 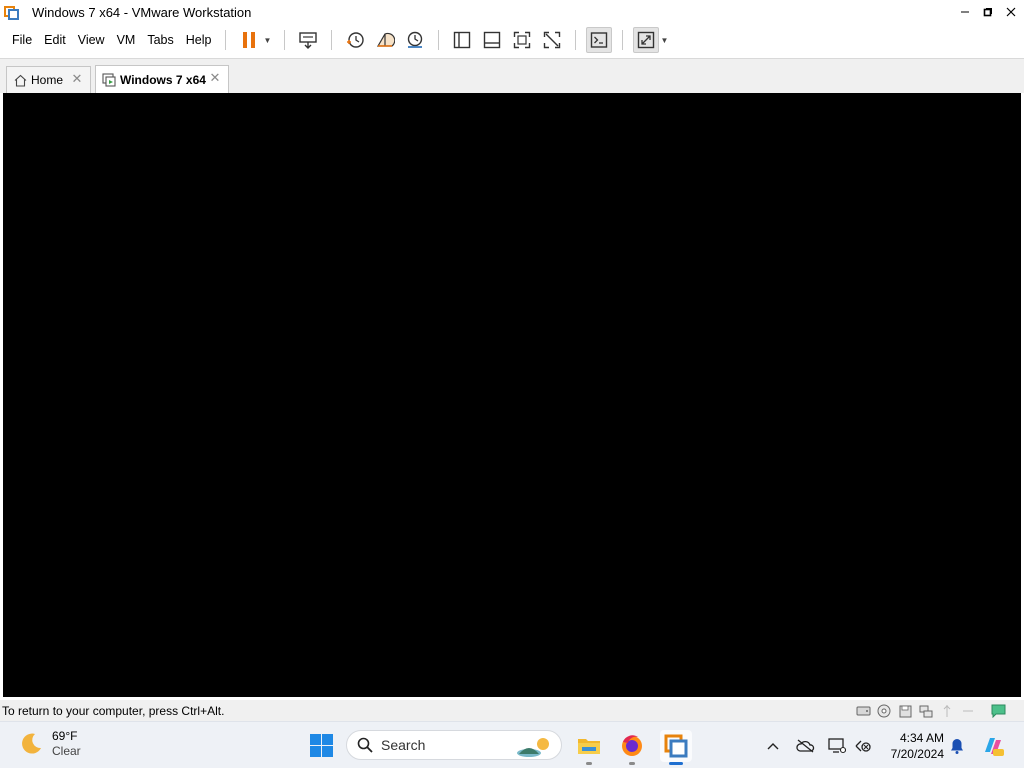 I want to click on snapshot-icon, so click(x=356, y=40).